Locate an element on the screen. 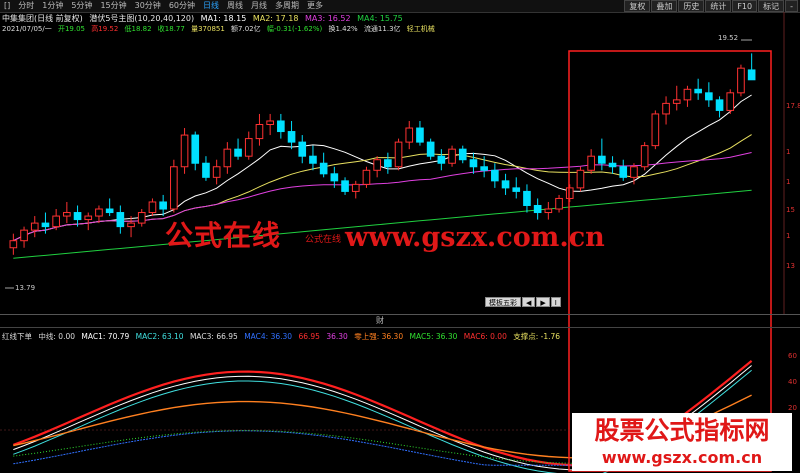  template-controls: 模板五彩 ◀ ▶ I is located at coordinates (523, 302).